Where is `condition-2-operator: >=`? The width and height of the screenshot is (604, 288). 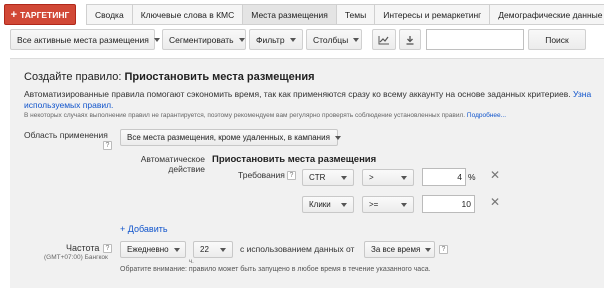 condition-2-operator: >= is located at coordinates (374, 204).